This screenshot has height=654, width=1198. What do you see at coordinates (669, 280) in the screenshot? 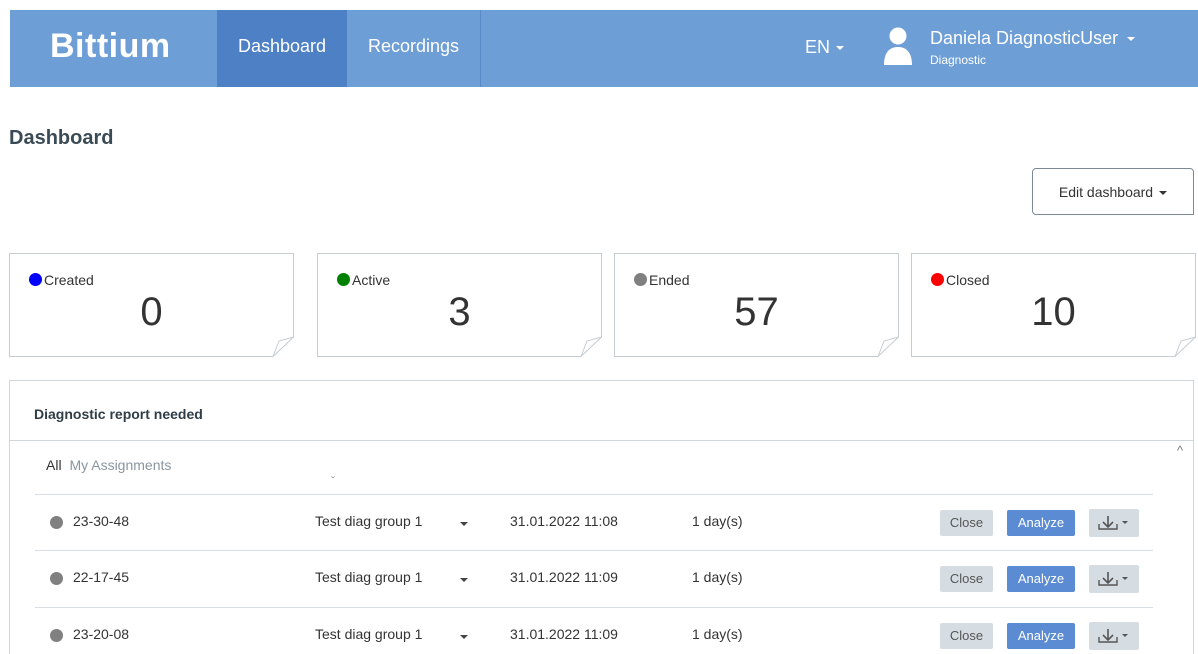
I see `card-label: Ended` at bounding box center [669, 280].